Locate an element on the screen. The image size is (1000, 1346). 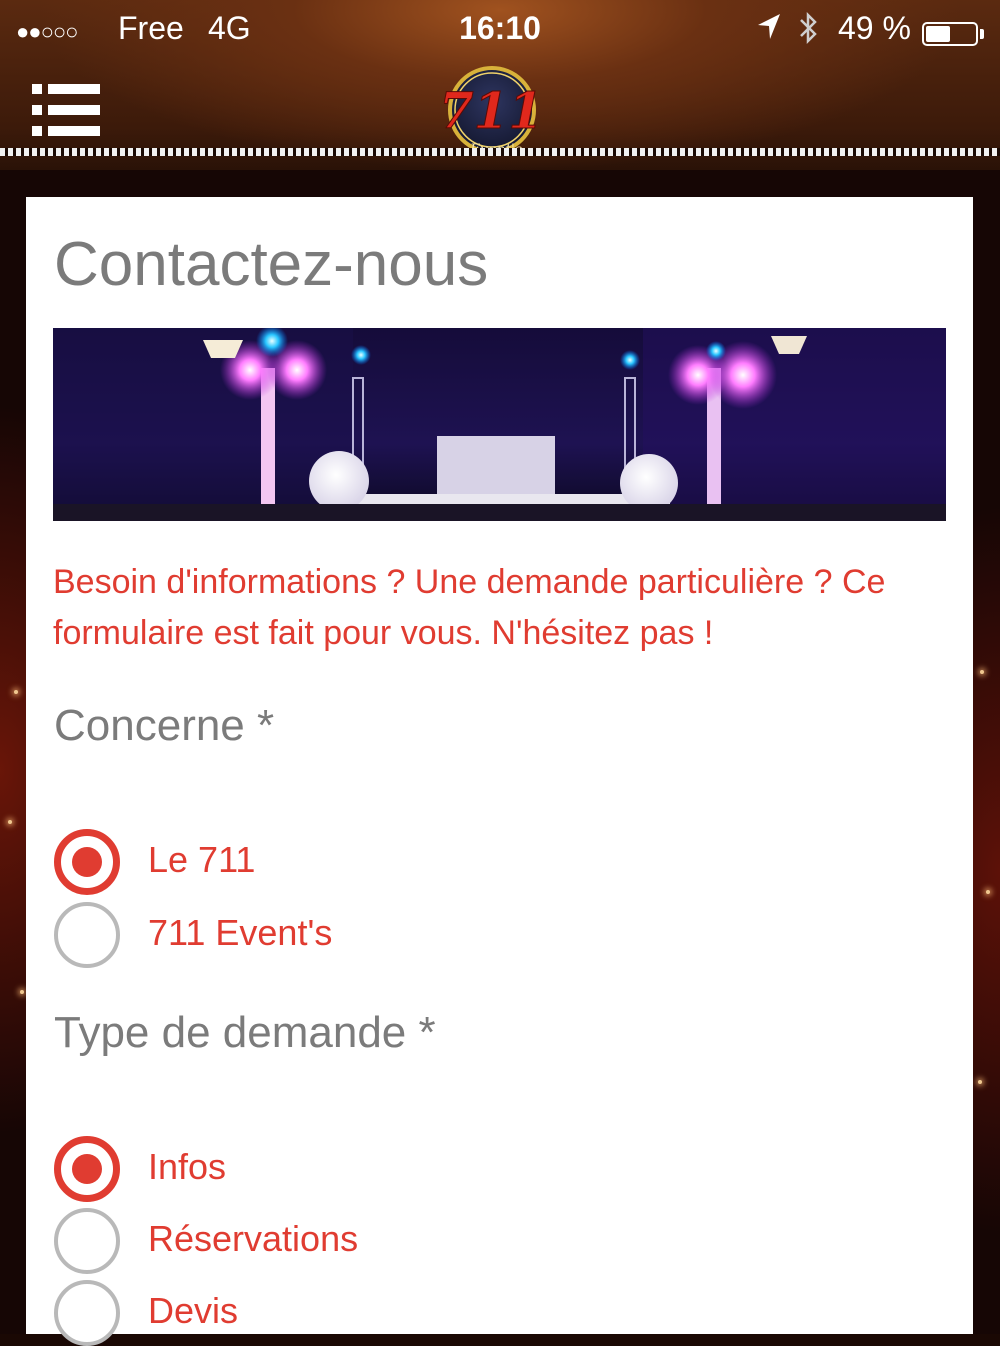
radio-option-devis: Devis is located at coordinates (354, 1313).